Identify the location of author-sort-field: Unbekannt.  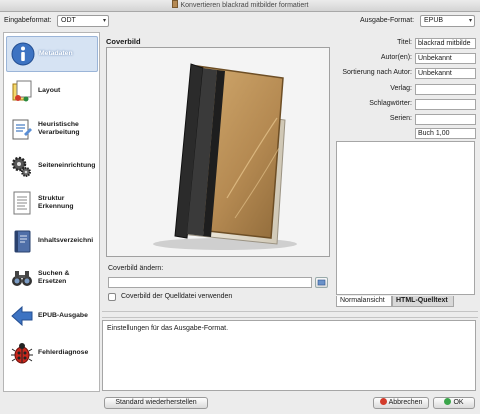
(445, 73).